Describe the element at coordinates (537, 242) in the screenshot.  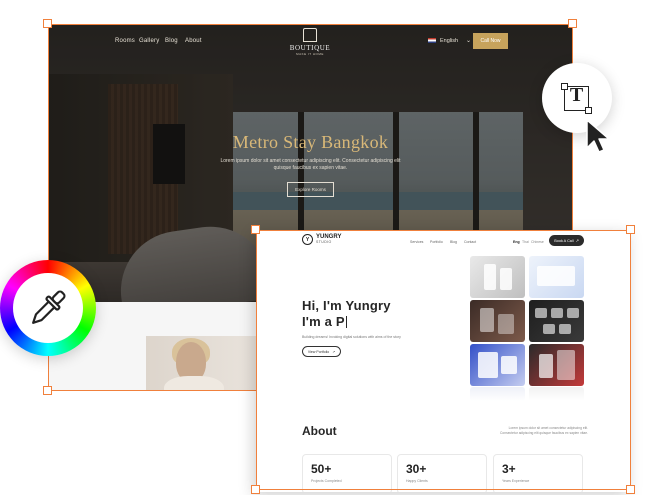
I see `lang-chinese: Chinese` at that location.